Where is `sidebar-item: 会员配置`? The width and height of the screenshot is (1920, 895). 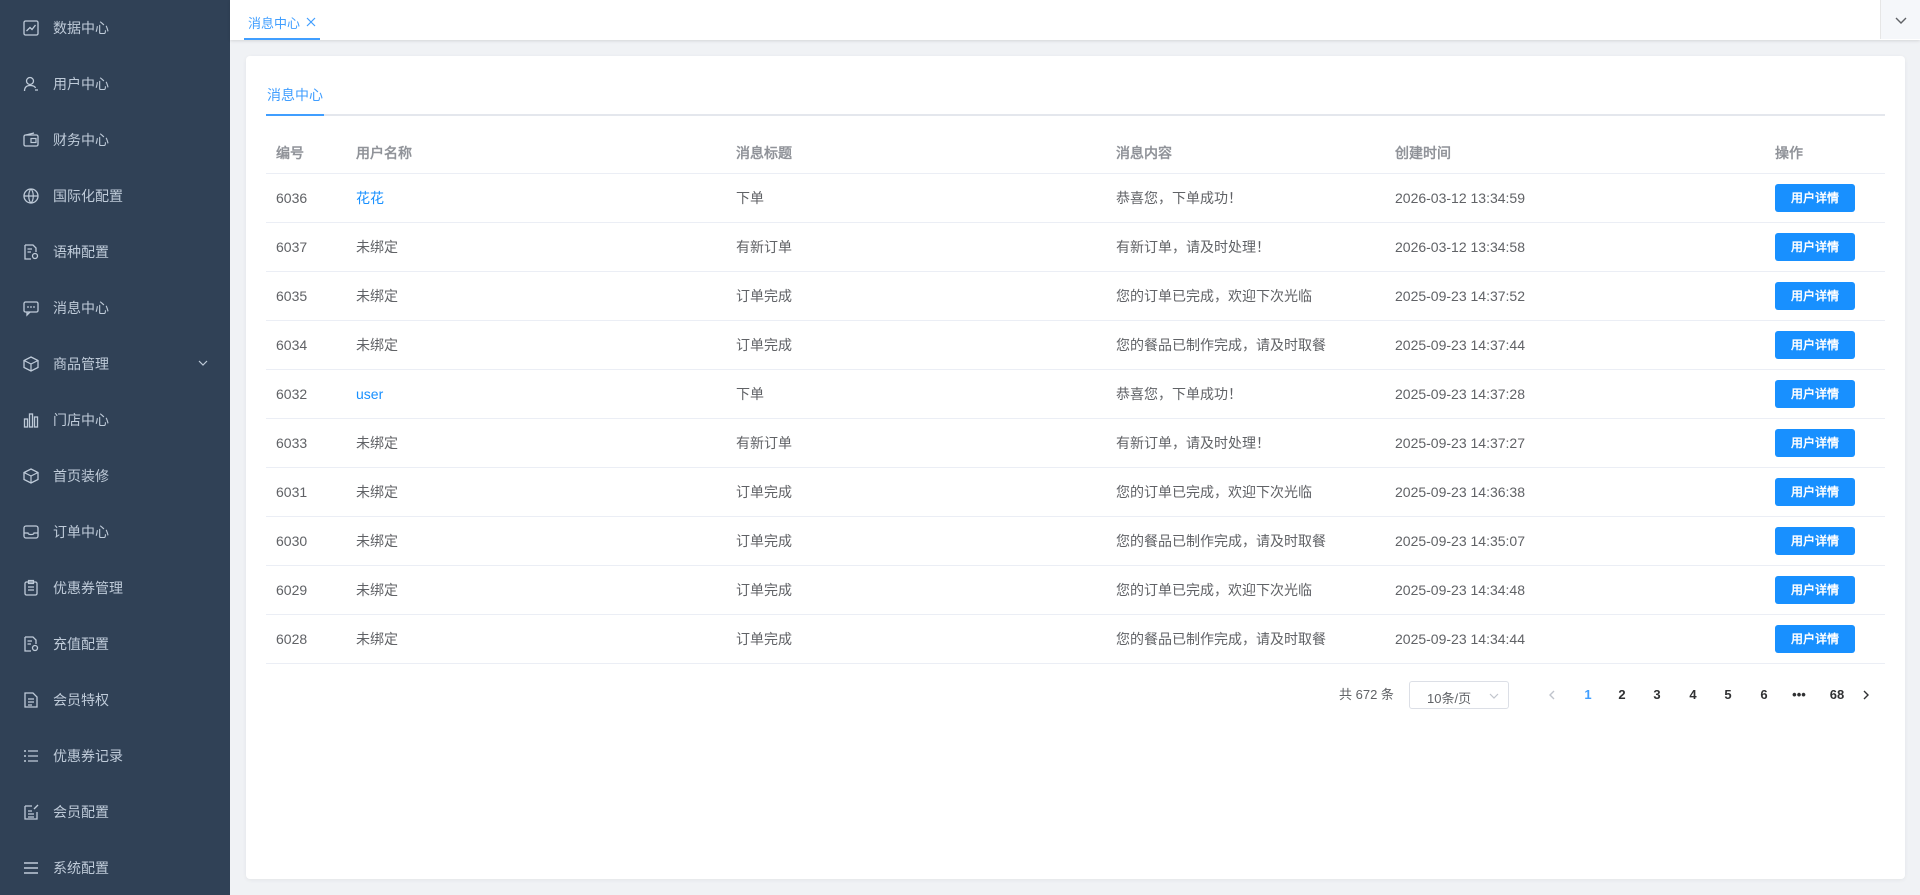 sidebar-item: 会员配置 is located at coordinates (115, 812).